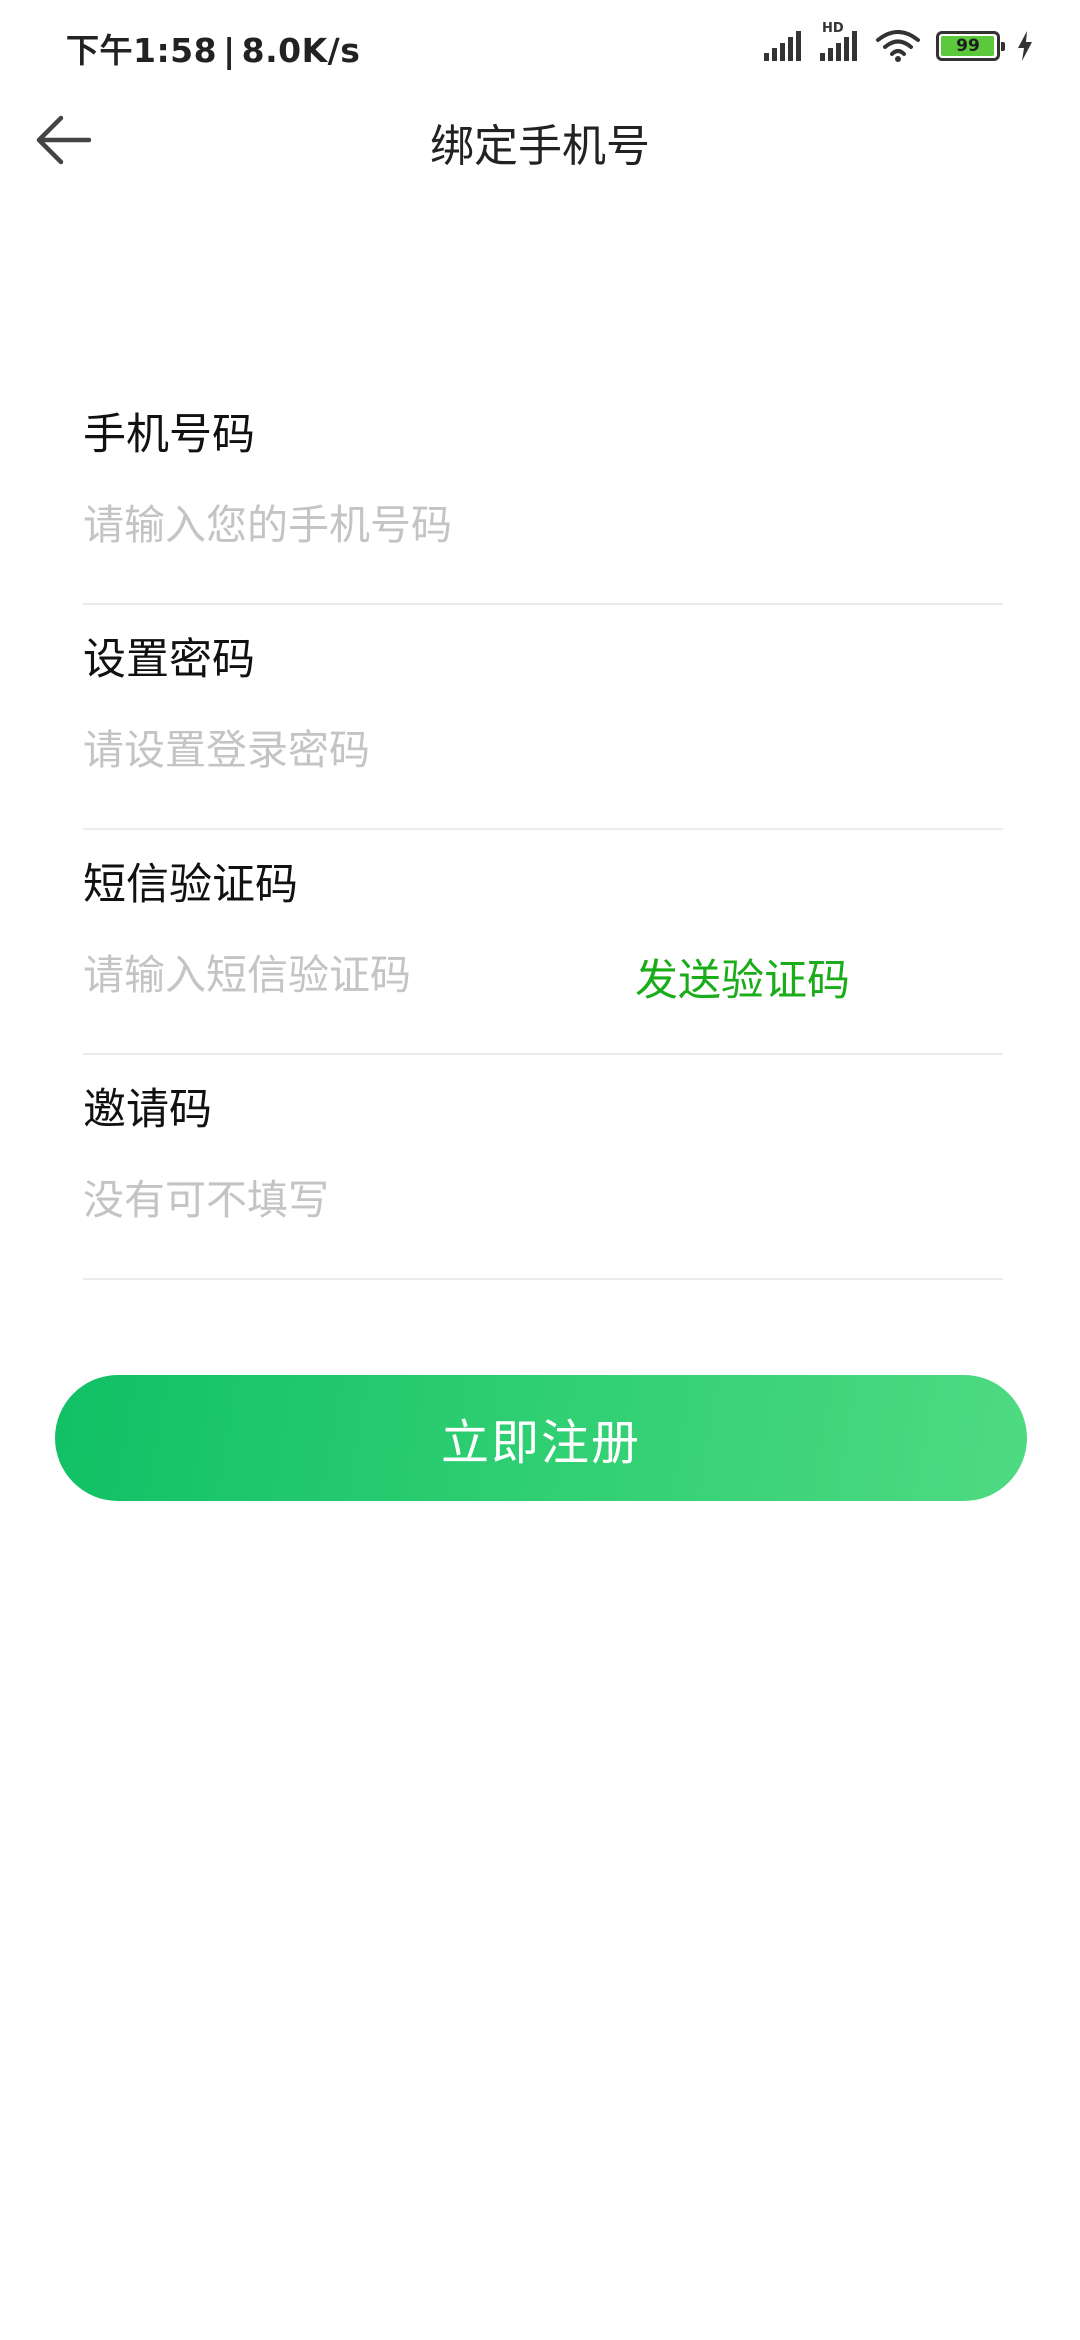  I want to click on status-icons: HD 99, so click(899, 43).